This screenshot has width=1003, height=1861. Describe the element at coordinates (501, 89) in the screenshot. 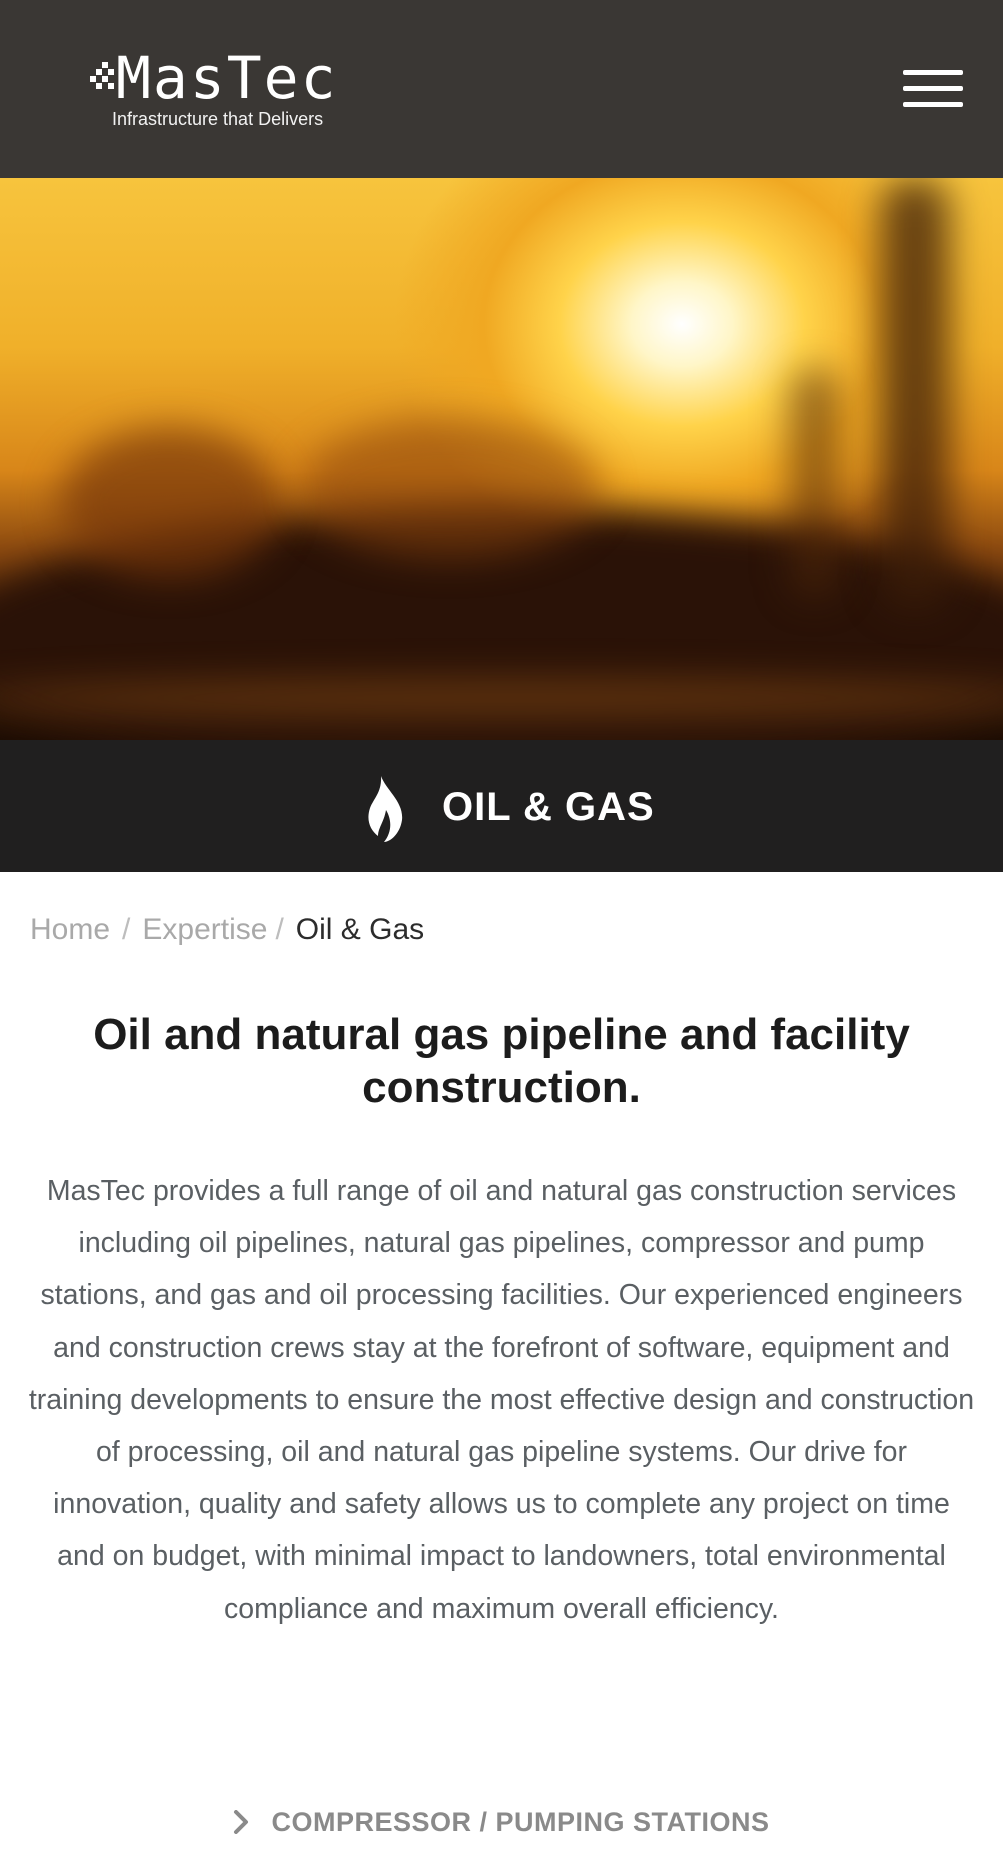

I see `site-header: MasTec Infrastructure that Delivers` at that location.